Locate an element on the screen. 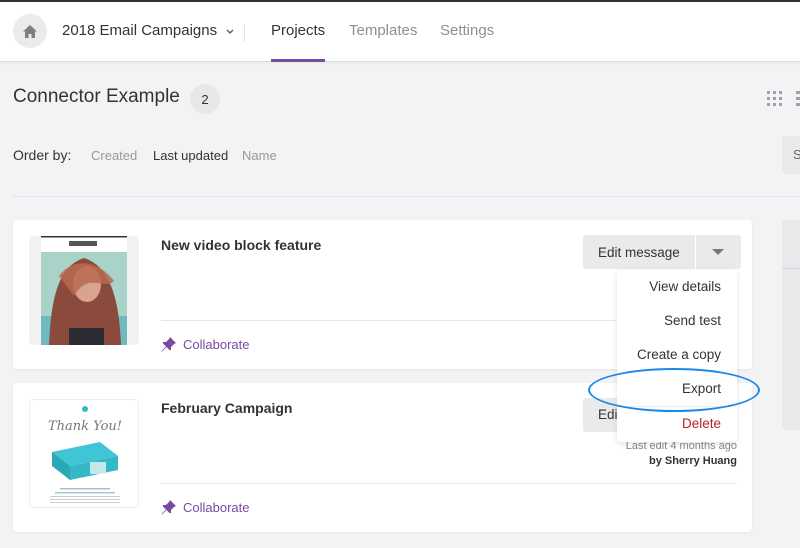 The image size is (800, 548). menu-item-create-copy: Create a copy is located at coordinates (679, 354).